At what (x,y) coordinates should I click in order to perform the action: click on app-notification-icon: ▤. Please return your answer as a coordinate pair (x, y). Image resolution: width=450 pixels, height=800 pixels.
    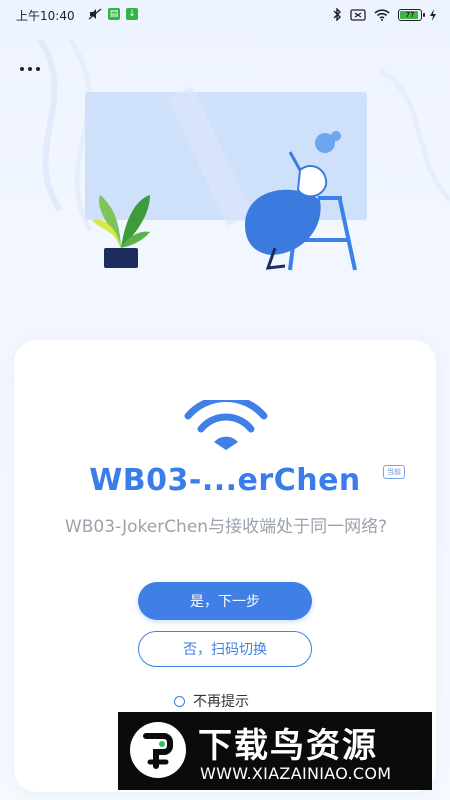
    Looking at the image, I should click on (114, 14).